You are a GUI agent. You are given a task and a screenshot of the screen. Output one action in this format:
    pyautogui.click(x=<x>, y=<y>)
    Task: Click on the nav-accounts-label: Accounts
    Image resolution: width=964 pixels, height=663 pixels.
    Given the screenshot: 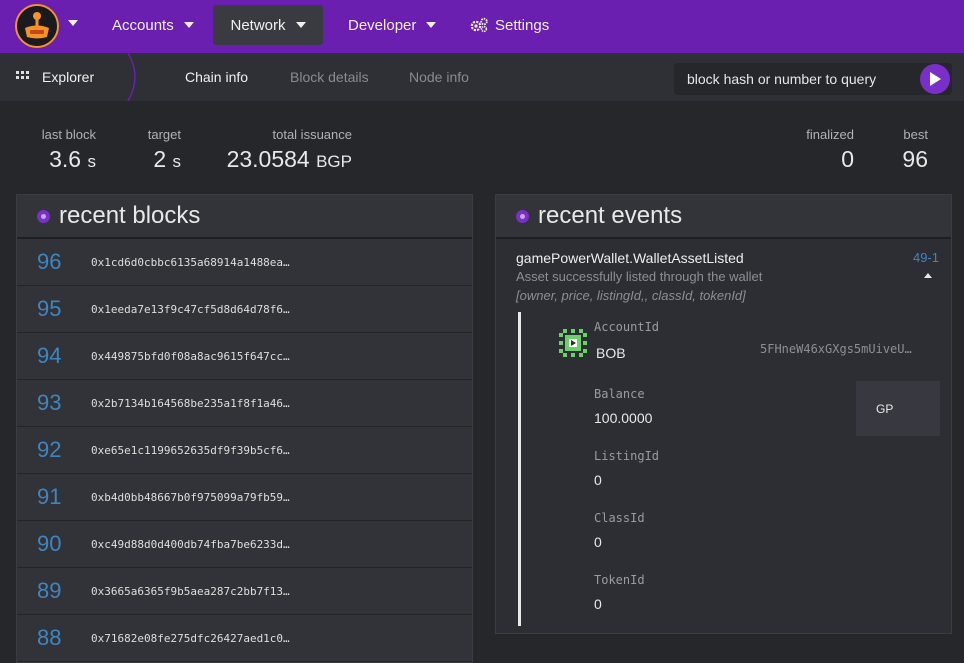 What is the action you would take?
    pyautogui.click(x=143, y=25)
    